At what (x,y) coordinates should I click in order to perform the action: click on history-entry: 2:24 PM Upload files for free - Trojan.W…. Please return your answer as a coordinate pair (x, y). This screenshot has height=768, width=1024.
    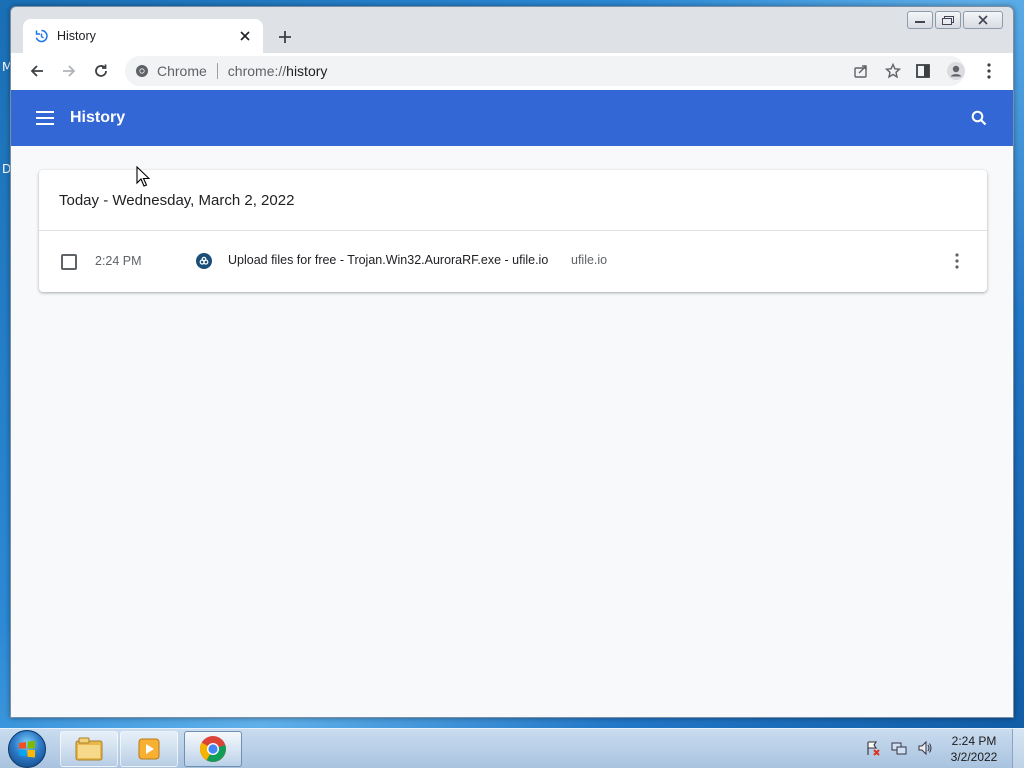
    Looking at the image, I should click on (513, 261).